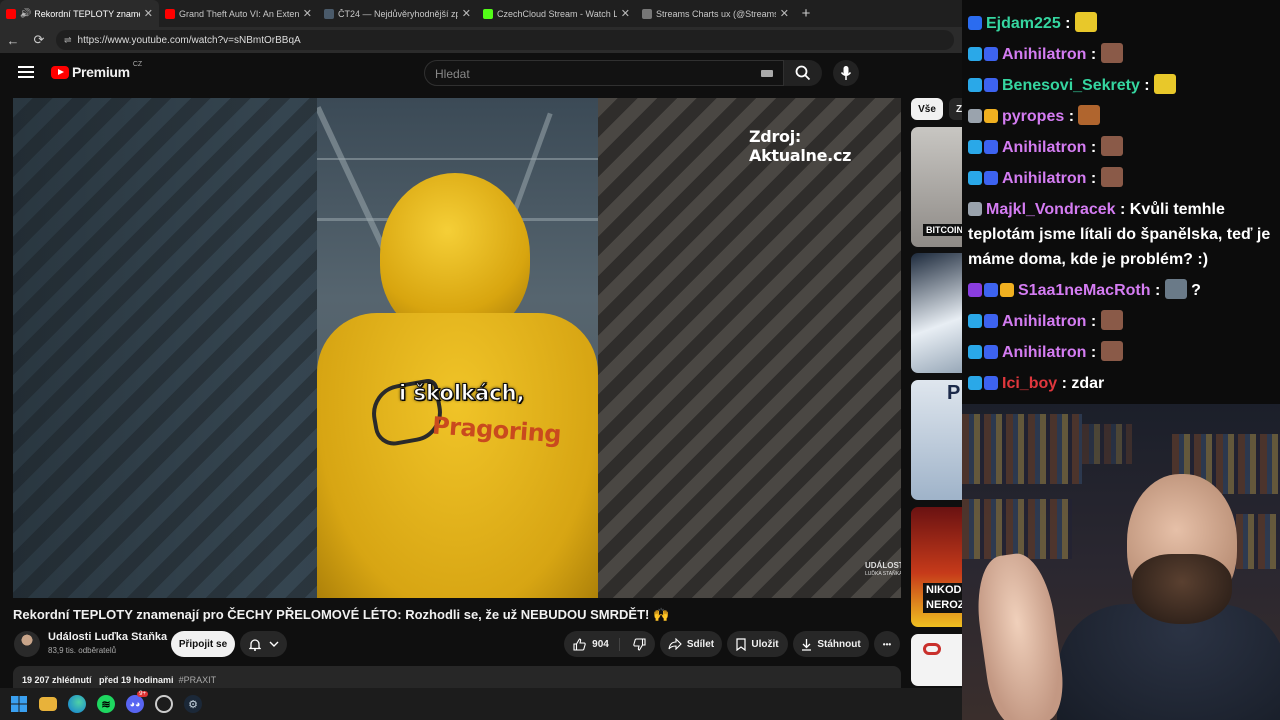  Describe the element at coordinates (60, 72) in the screenshot. I see `youtube-play-icon` at that location.